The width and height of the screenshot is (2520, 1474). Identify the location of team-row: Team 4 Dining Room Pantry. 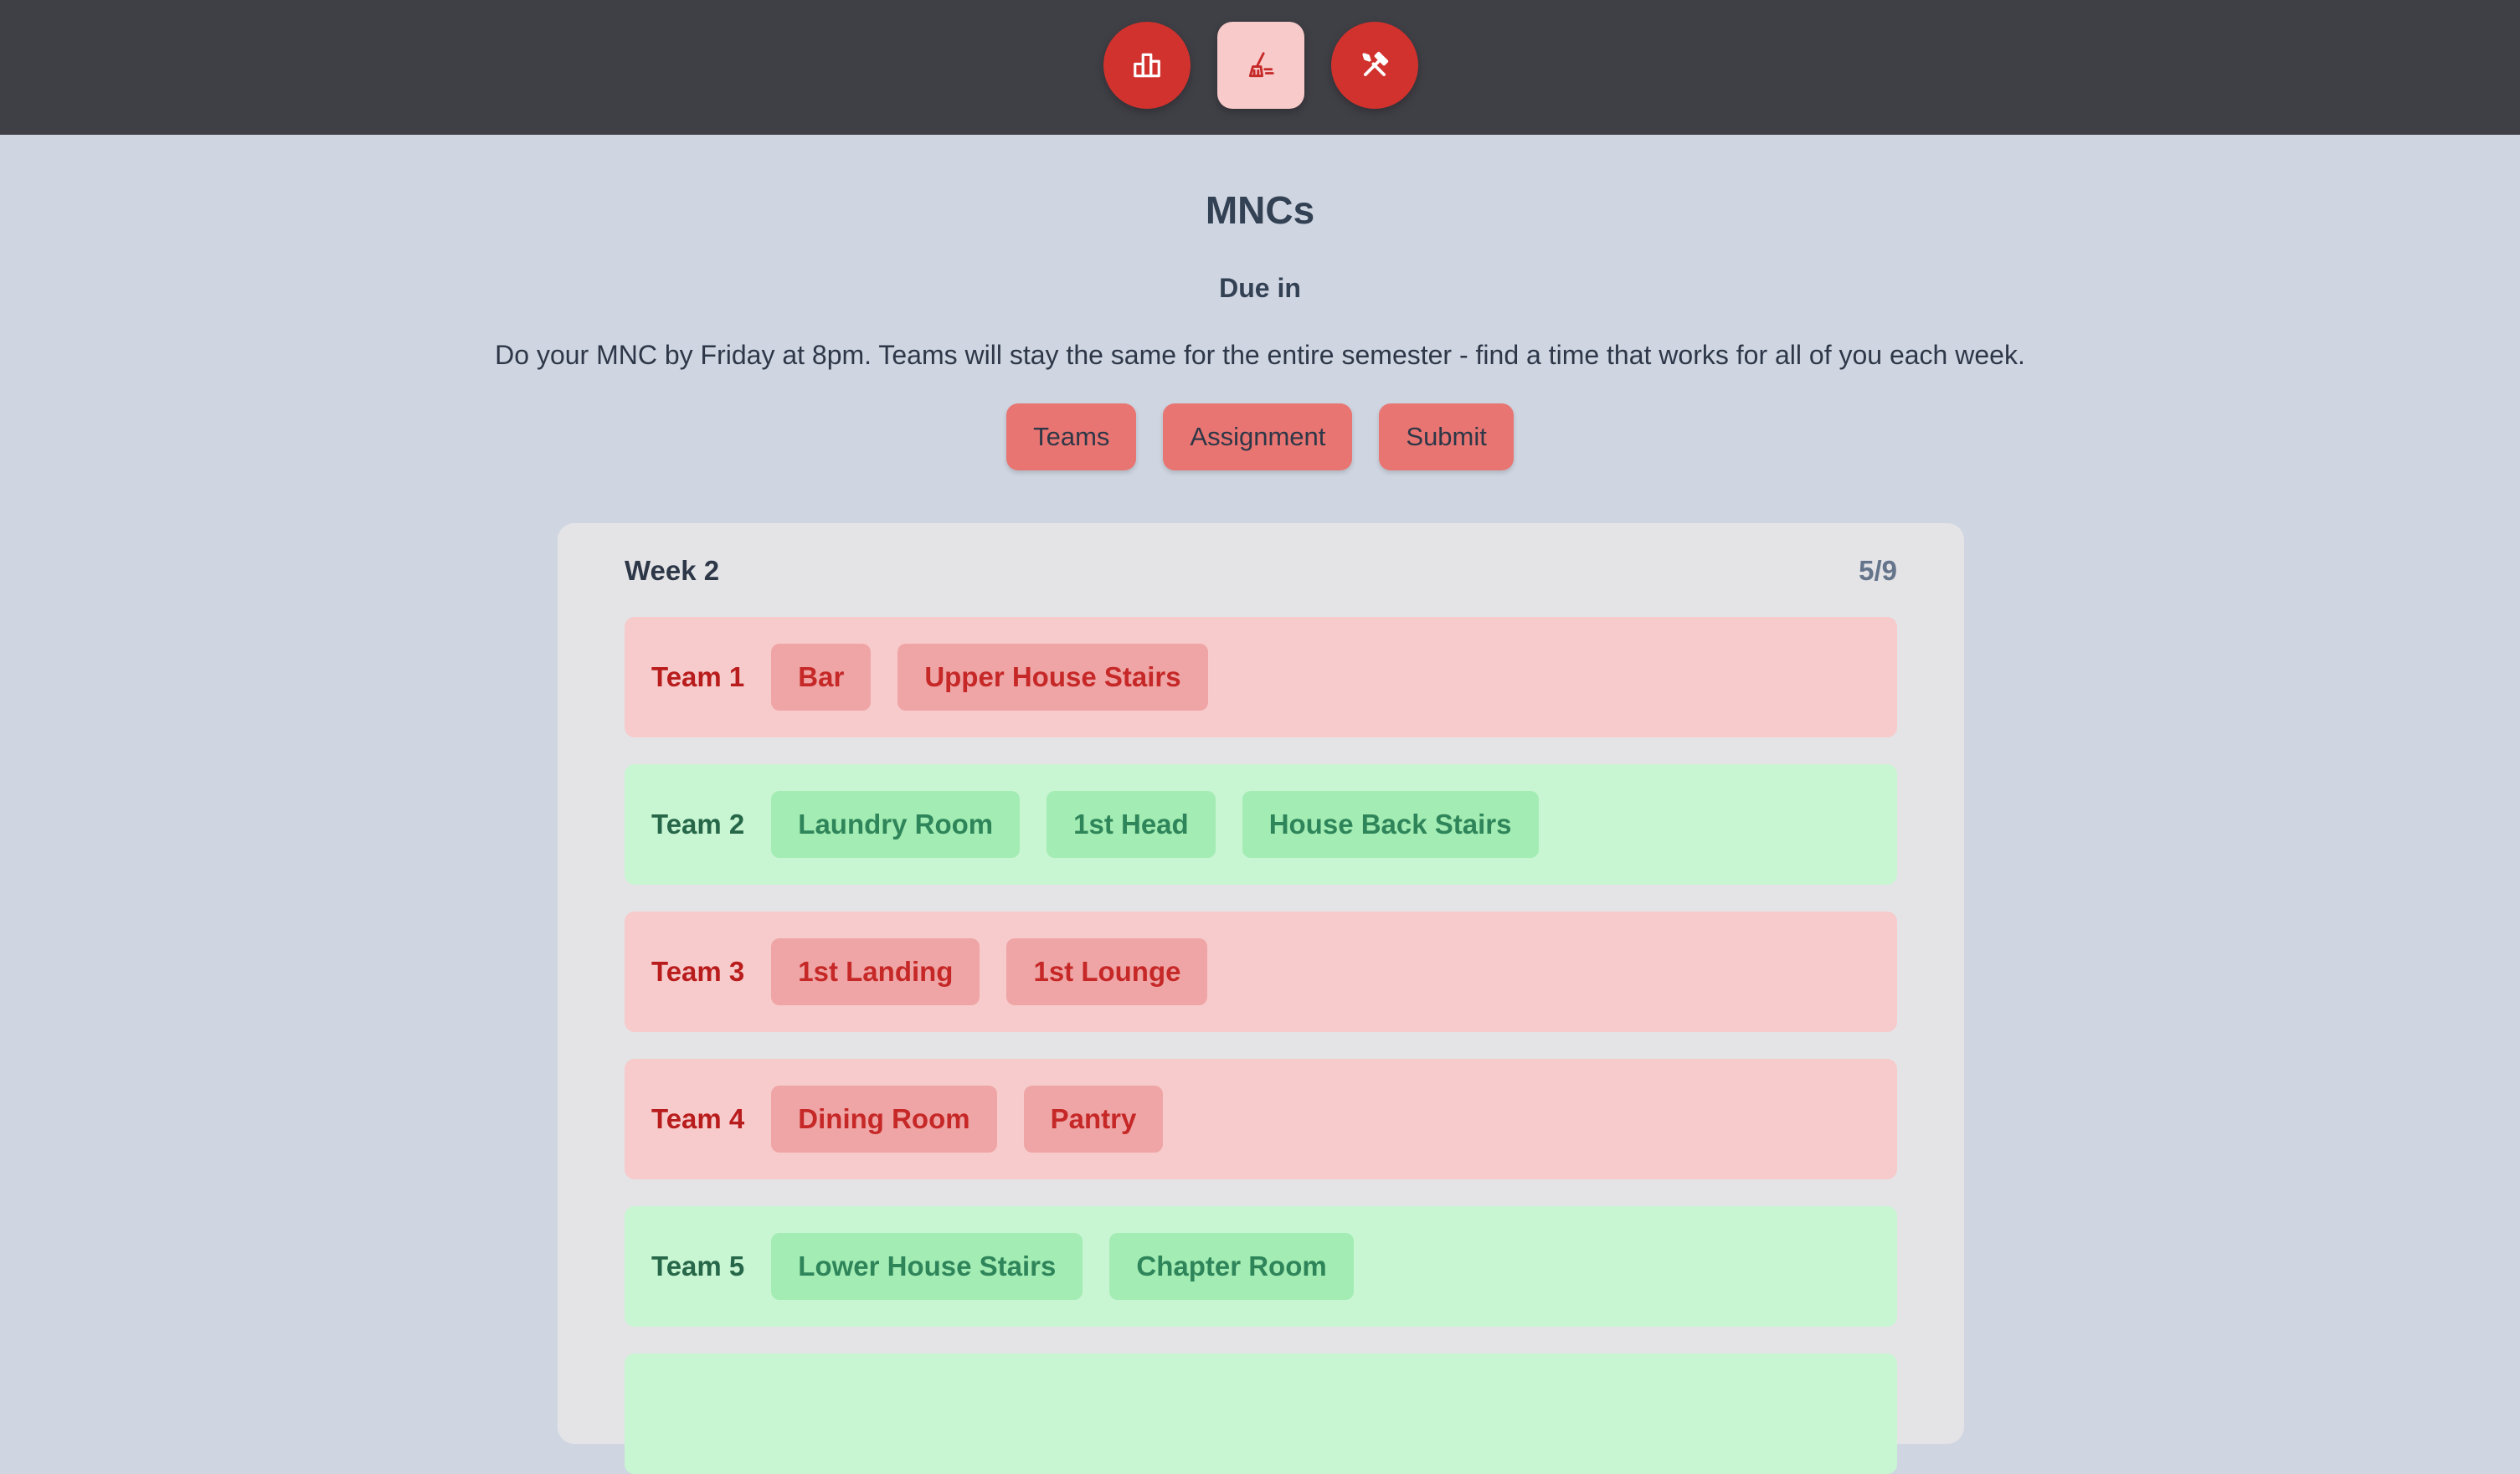
(1261, 1119).